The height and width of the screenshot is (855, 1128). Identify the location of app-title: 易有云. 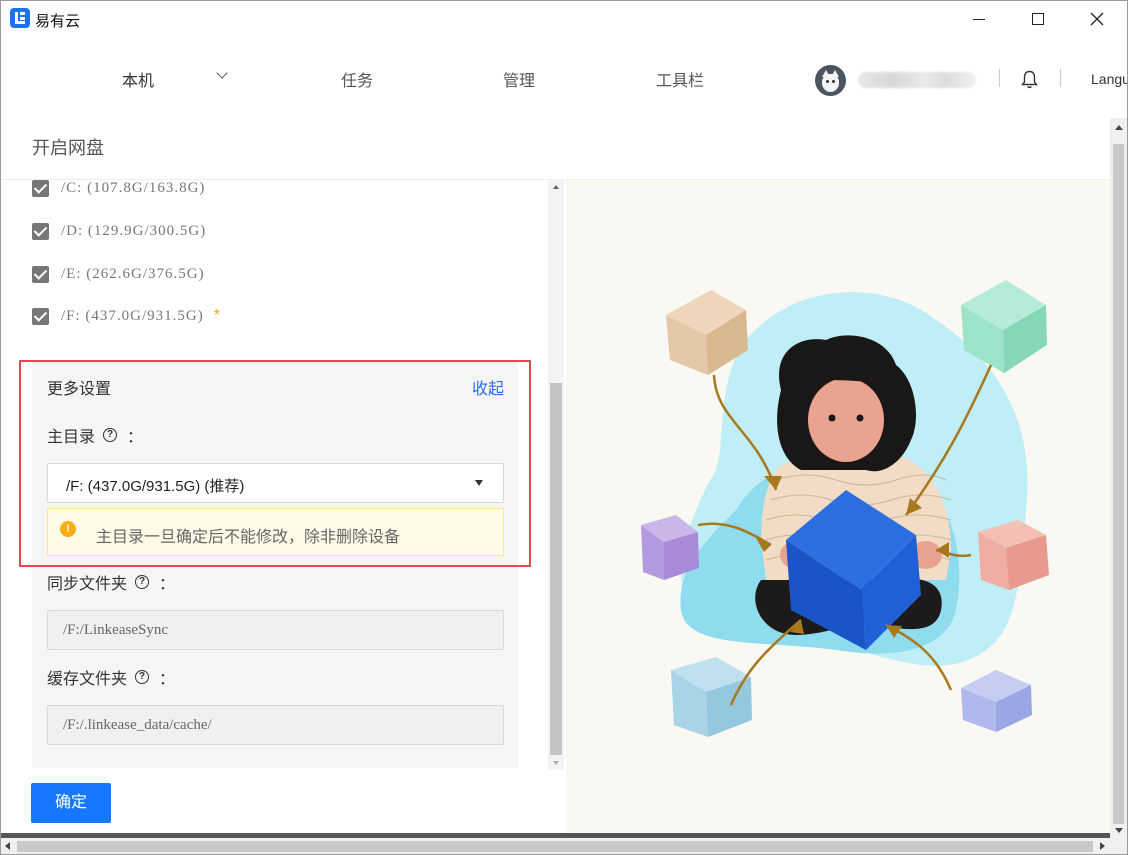
(58, 21).